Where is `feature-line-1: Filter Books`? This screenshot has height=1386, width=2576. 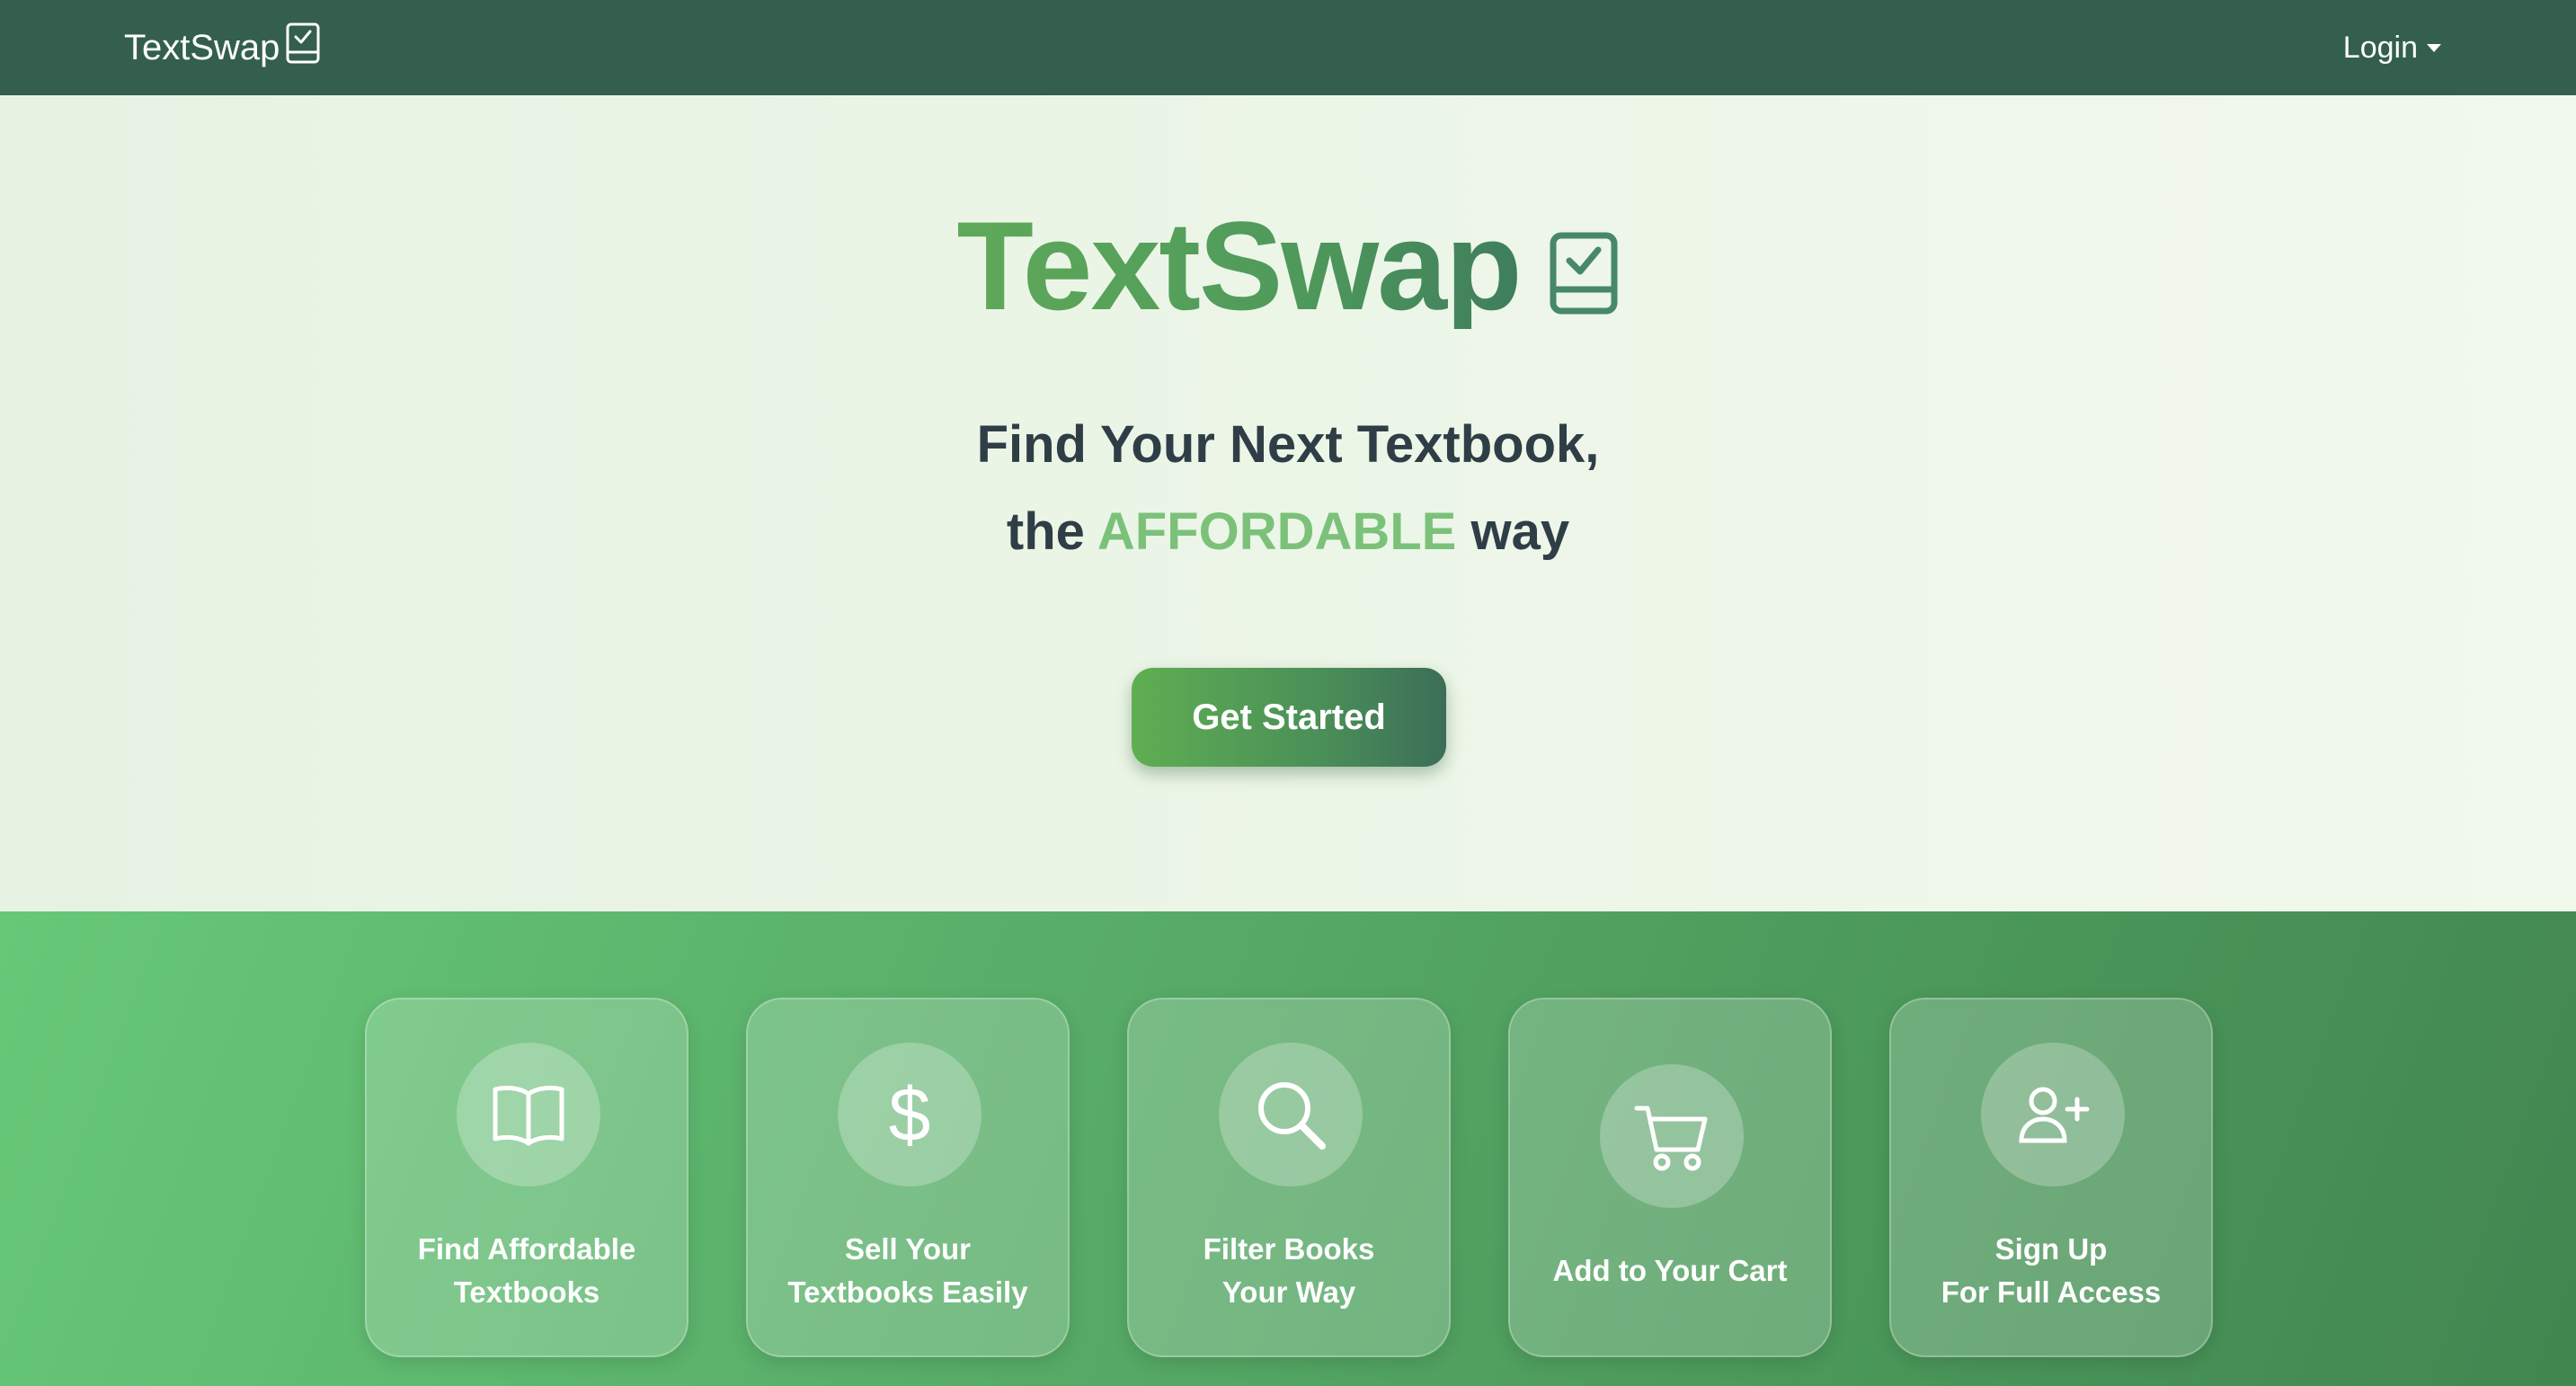
feature-line-1: Filter Books is located at coordinates (1289, 1249).